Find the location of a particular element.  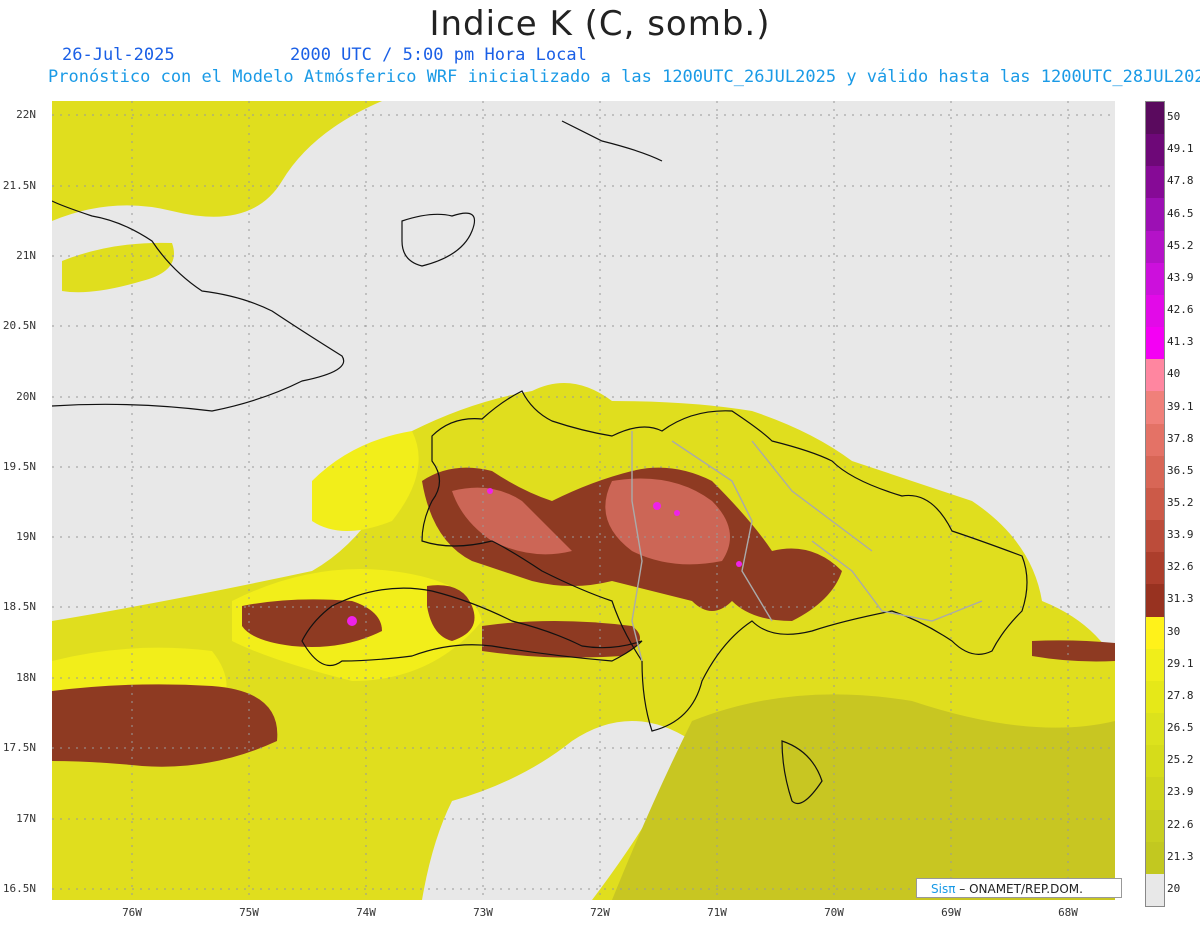

legend-level-label: 47.8 is located at coordinates (1180, 181).